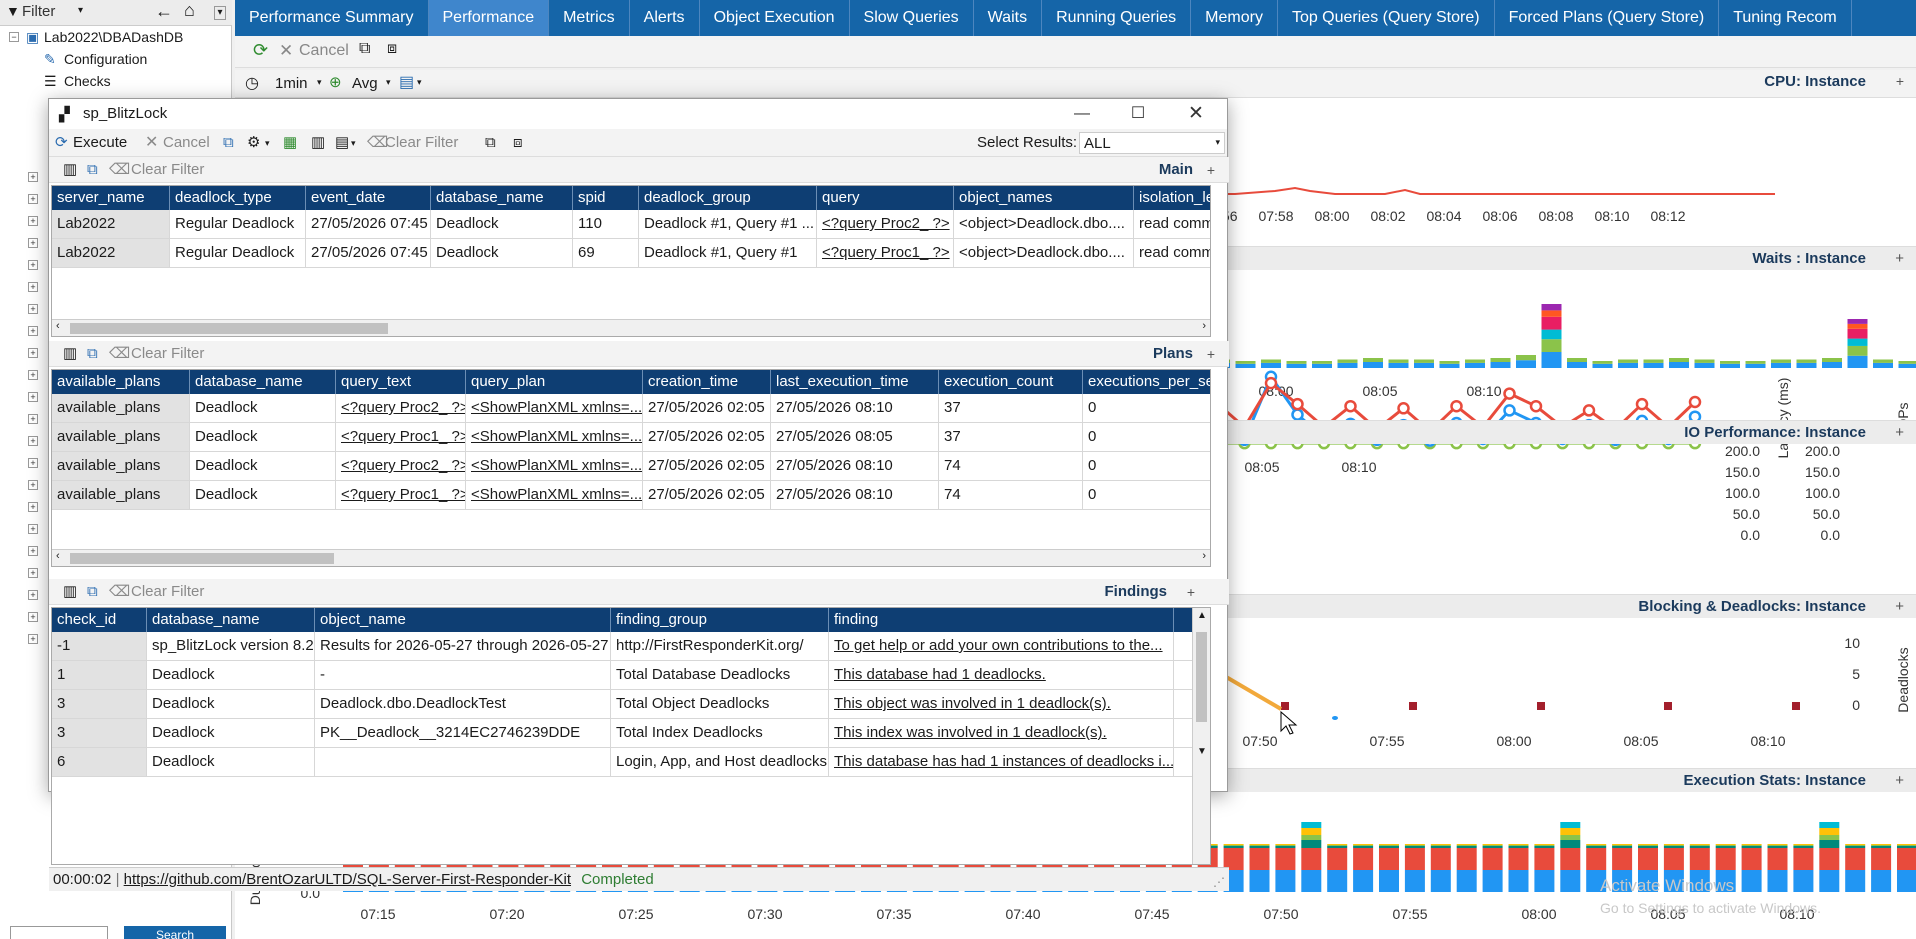 The image size is (1916, 939). I want to click on tab-running-queries: Running Queries, so click(1117, 18).